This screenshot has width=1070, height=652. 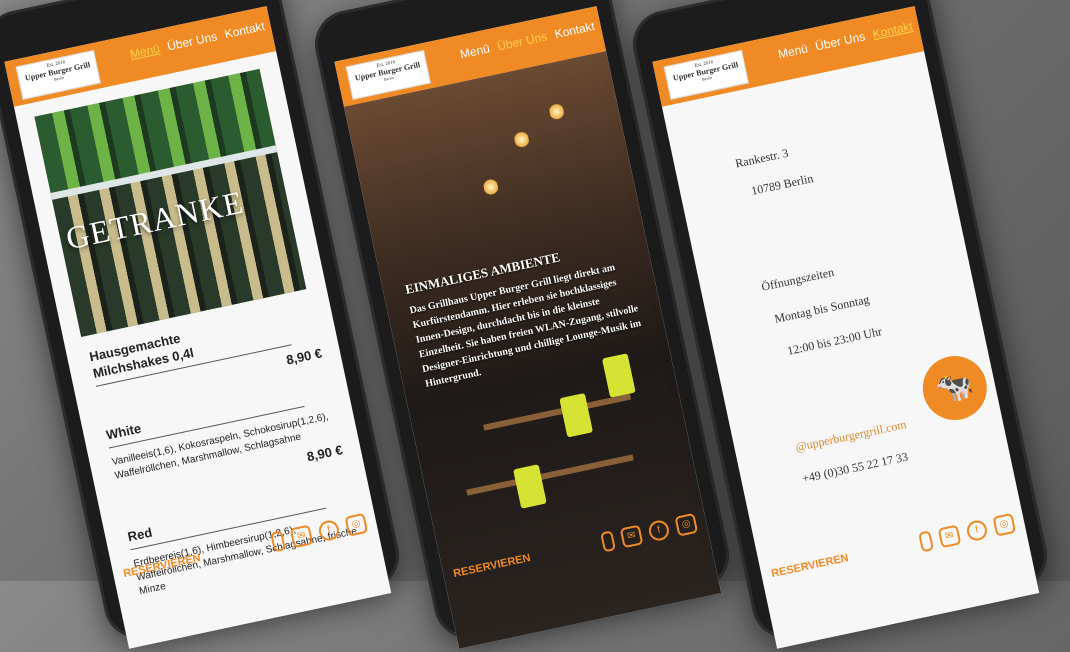 I want to click on address-street: Rankestr. 3, so click(x=761, y=158).